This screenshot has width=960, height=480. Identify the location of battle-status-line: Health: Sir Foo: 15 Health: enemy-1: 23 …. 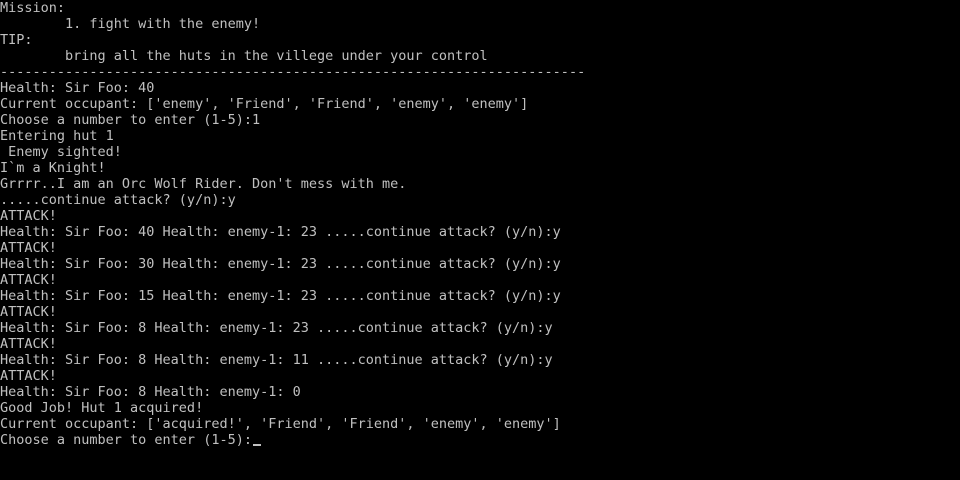
(280, 296).